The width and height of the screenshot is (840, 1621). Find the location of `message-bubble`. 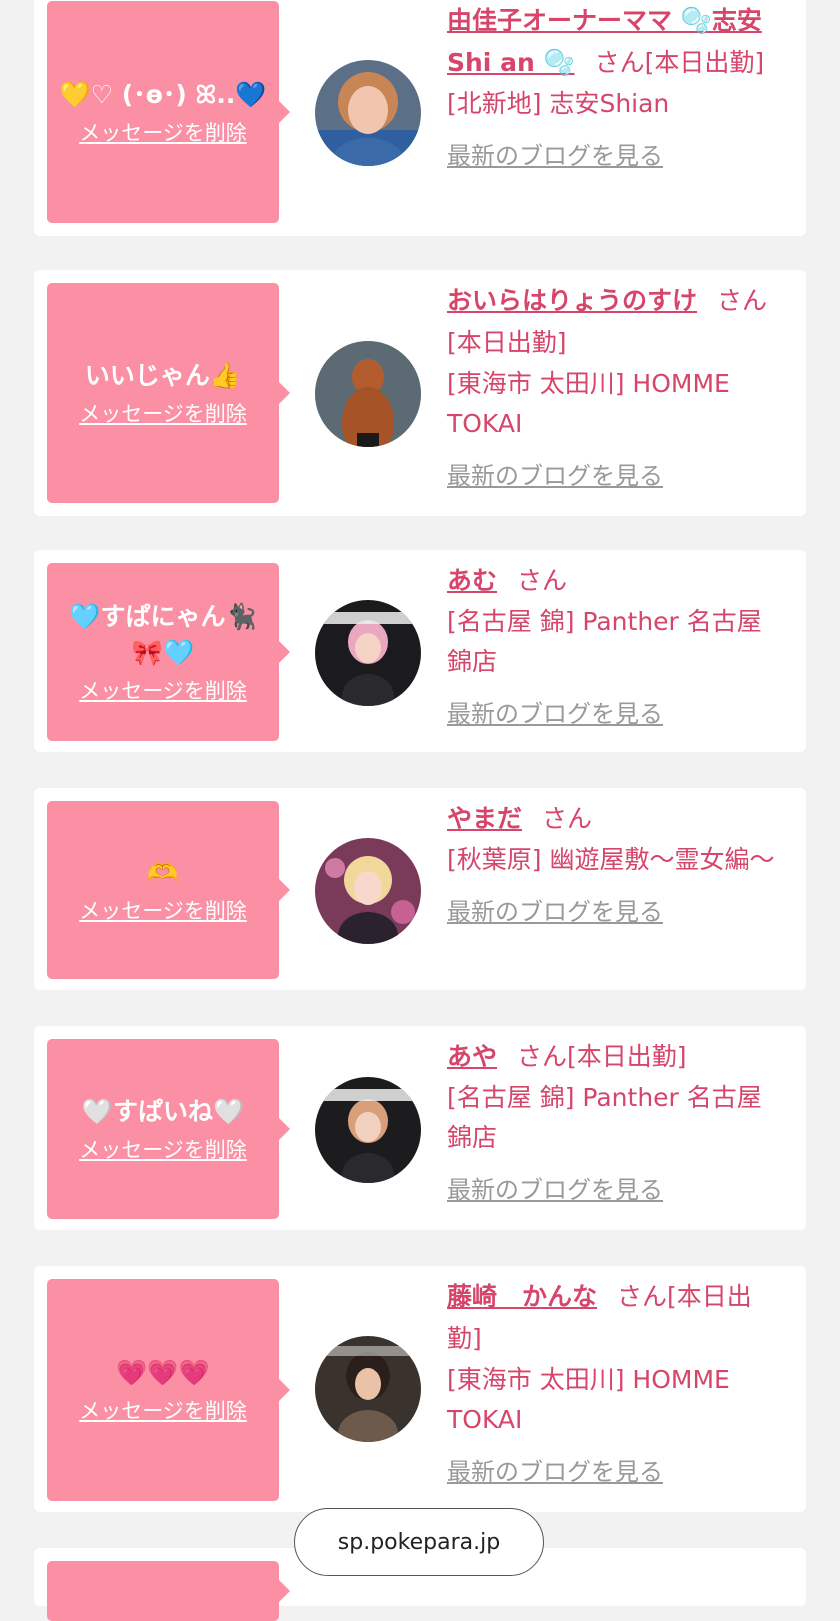

message-bubble is located at coordinates (168, 1591).